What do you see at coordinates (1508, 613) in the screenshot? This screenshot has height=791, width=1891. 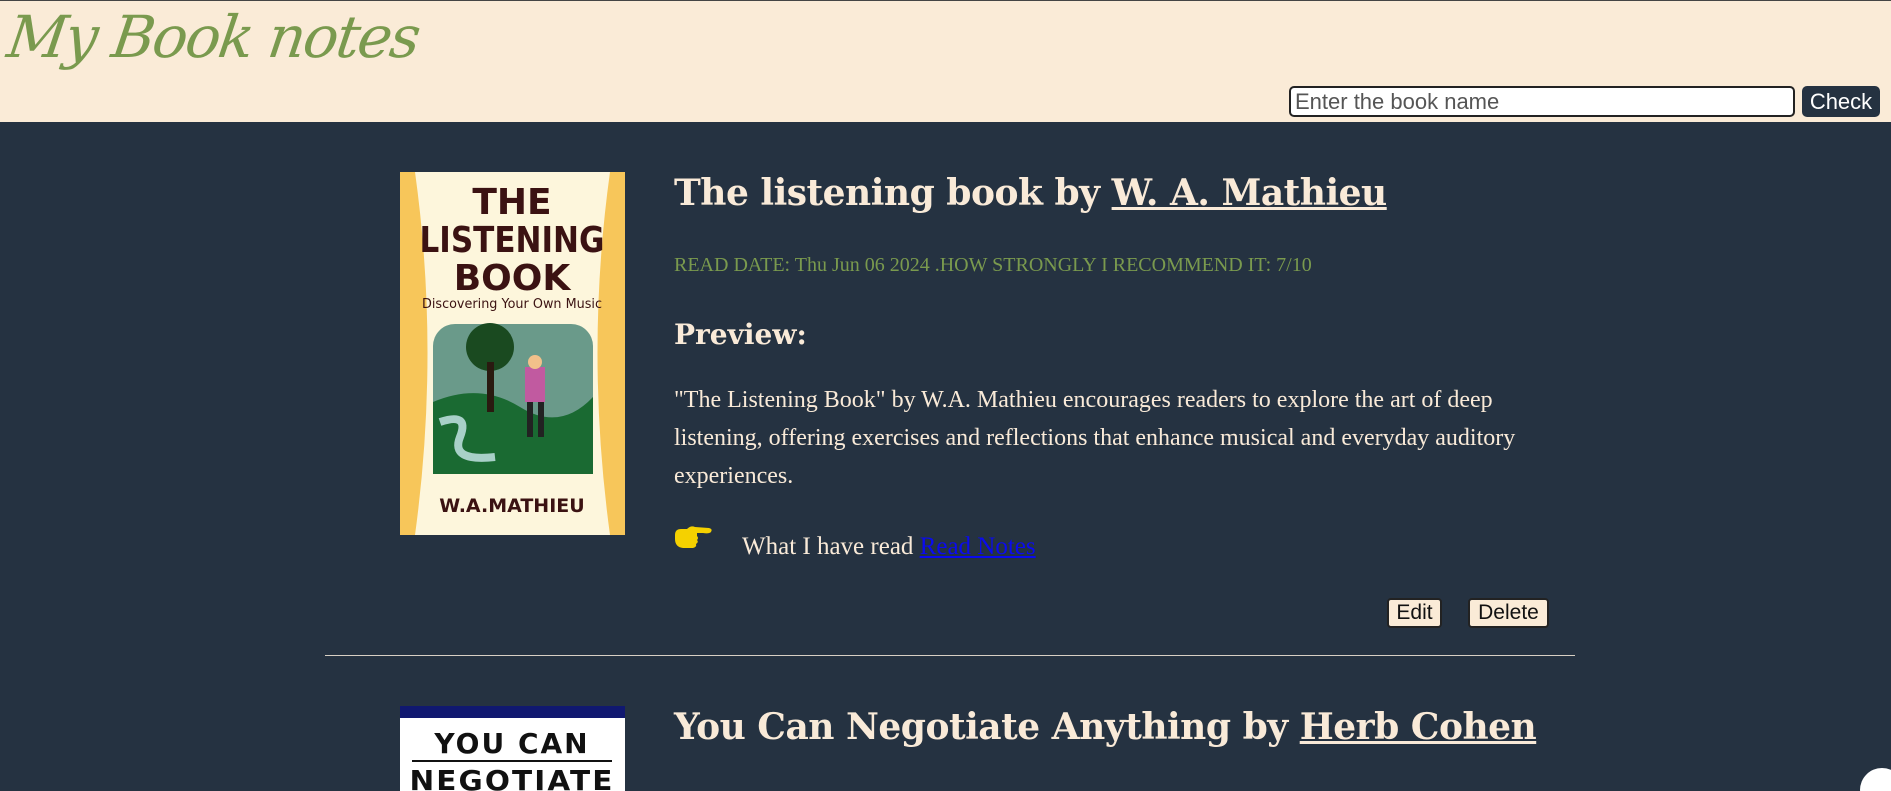 I see `delete-button: Delete` at bounding box center [1508, 613].